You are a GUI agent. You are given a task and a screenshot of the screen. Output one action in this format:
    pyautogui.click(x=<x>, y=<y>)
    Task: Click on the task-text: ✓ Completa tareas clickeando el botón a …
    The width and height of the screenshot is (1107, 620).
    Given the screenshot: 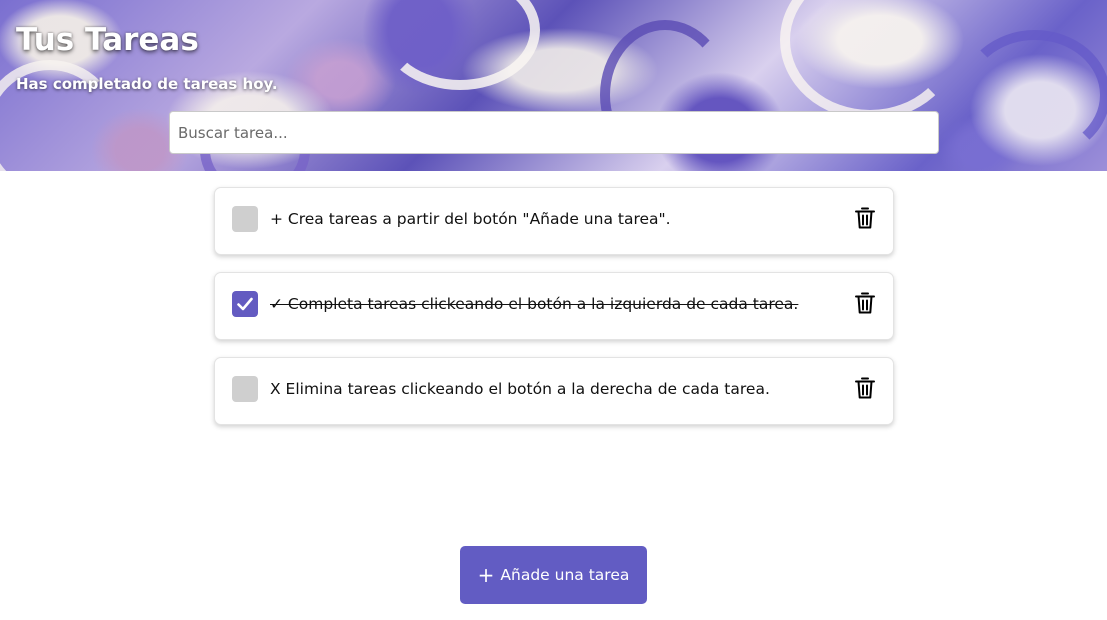 What is the action you would take?
    pyautogui.click(x=534, y=304)
    